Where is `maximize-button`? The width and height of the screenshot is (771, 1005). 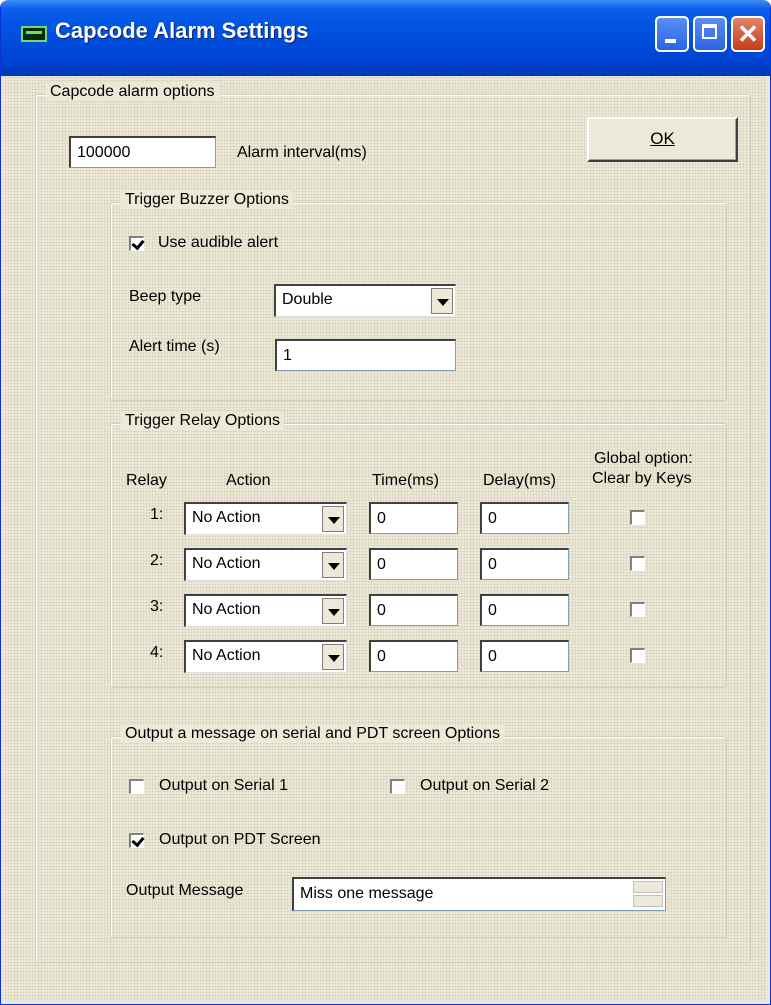 maximize-button is located at coordinates (710, 34).